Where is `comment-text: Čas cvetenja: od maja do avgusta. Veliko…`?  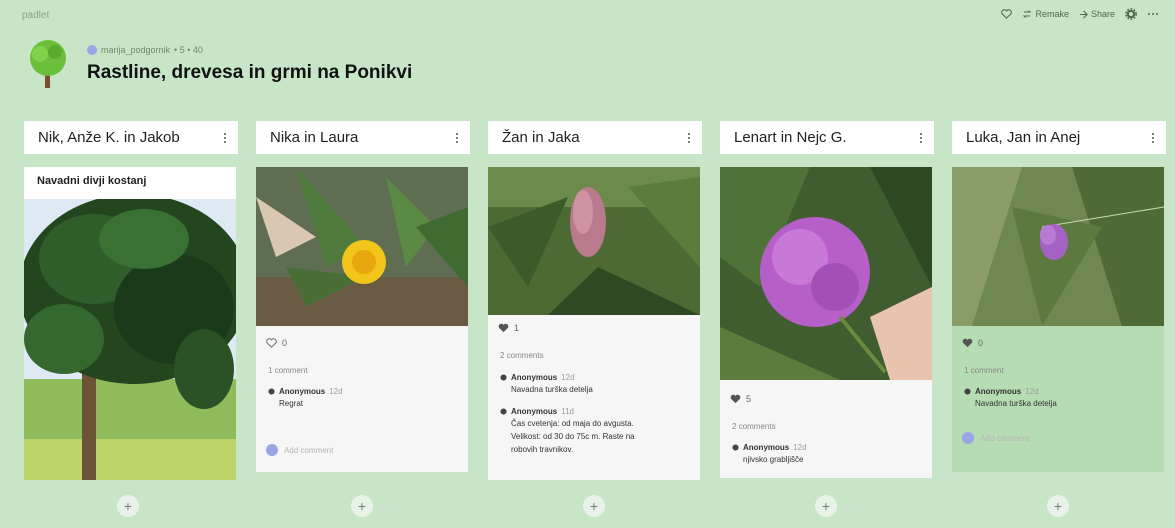
comment-text: Čas cvetenja: od maja do avgusta. Veliko… is located at coordinates (594, 436).